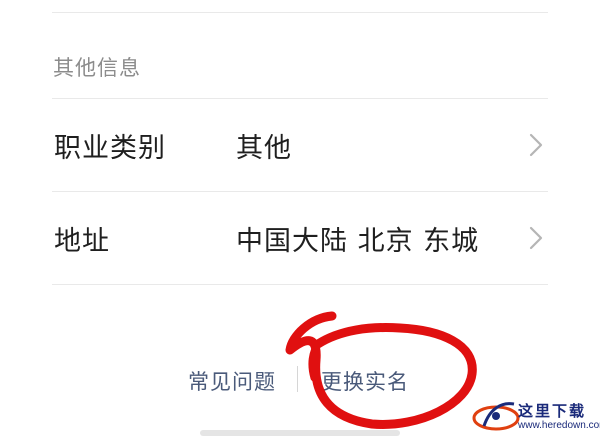 The image size is (600, 436). Describe the element at coordinates (365, 381) in the screenshot. I see `change-realname-link: 更换实名` at that location.